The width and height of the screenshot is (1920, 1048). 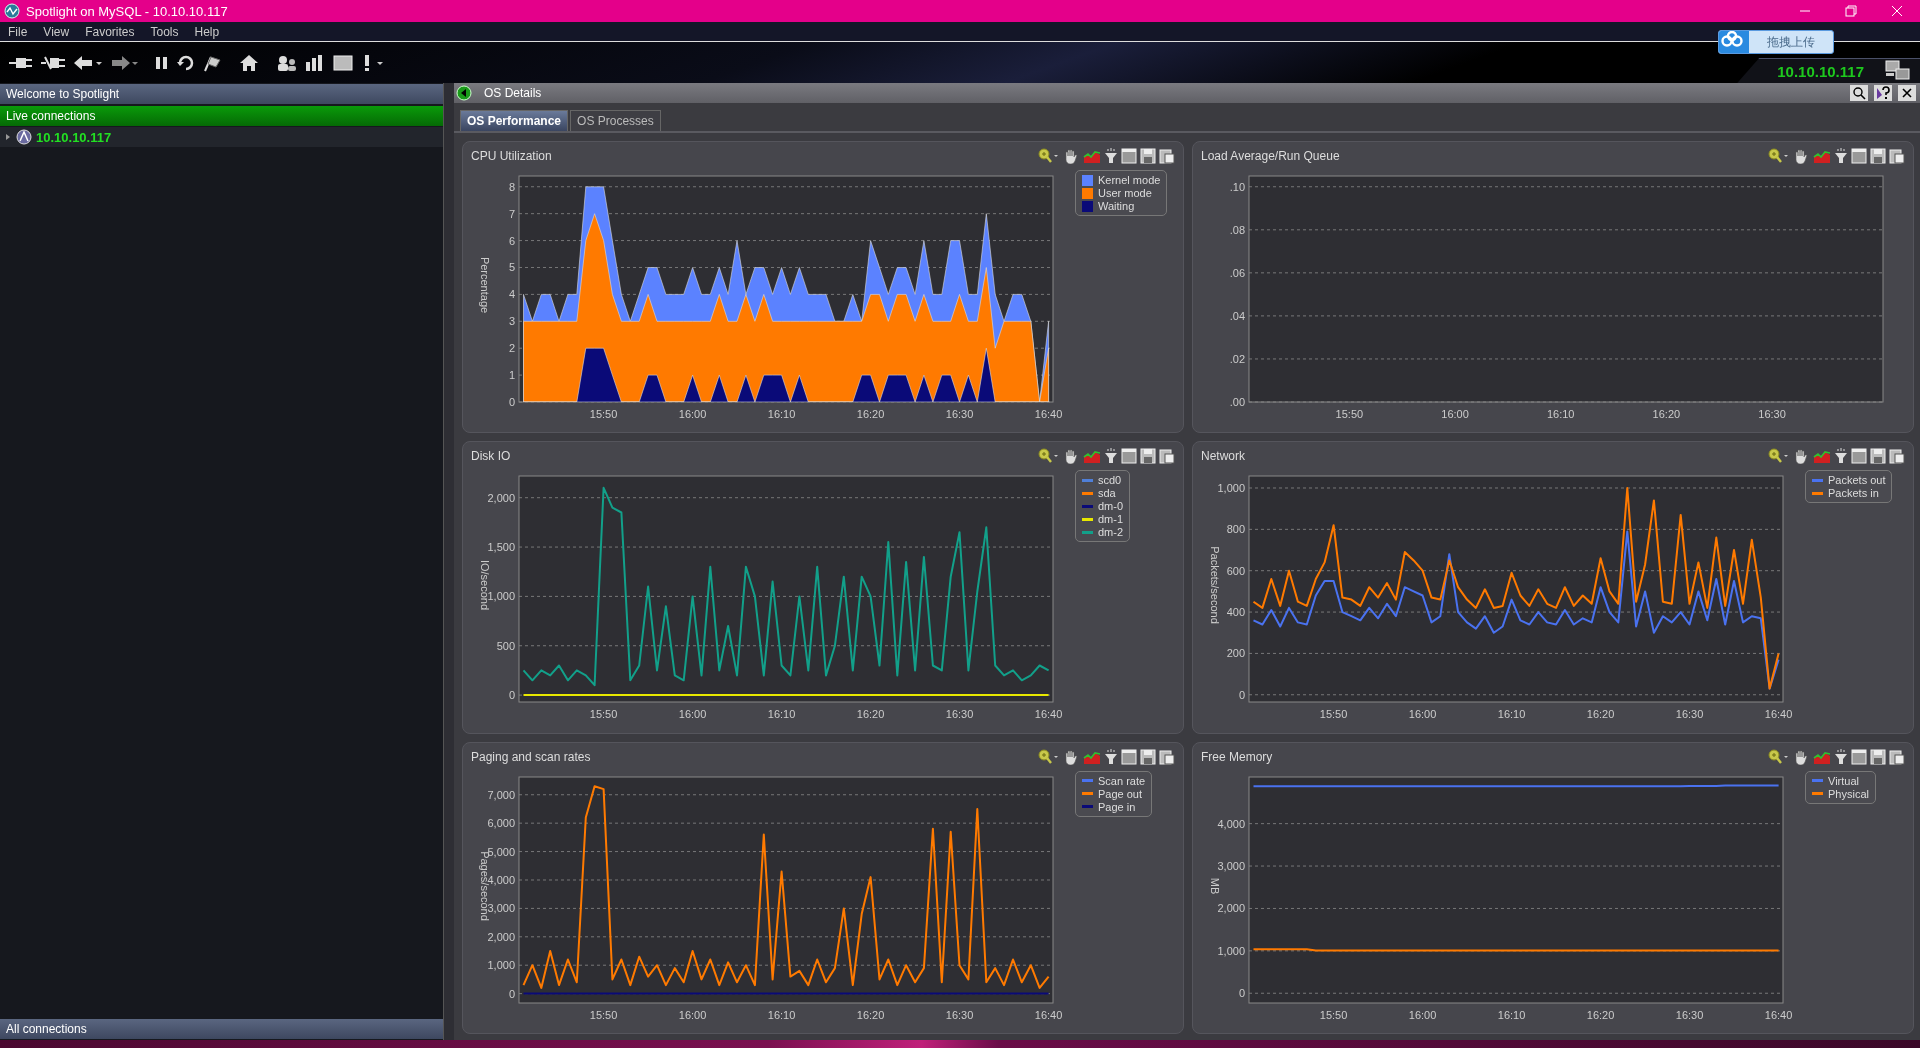 I want to click on tick-label: 4,000, so click(x=501, y=879).